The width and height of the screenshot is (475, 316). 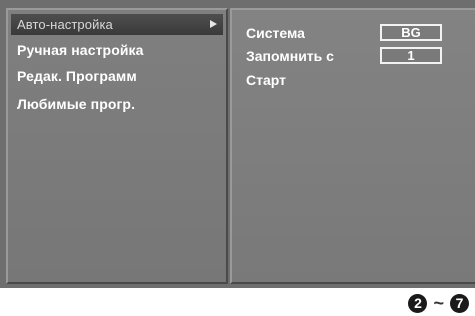 What do you see at coordinates (275, 33) in the screenshot?
I see `system-label: Система` at bounding box center [275, 33].